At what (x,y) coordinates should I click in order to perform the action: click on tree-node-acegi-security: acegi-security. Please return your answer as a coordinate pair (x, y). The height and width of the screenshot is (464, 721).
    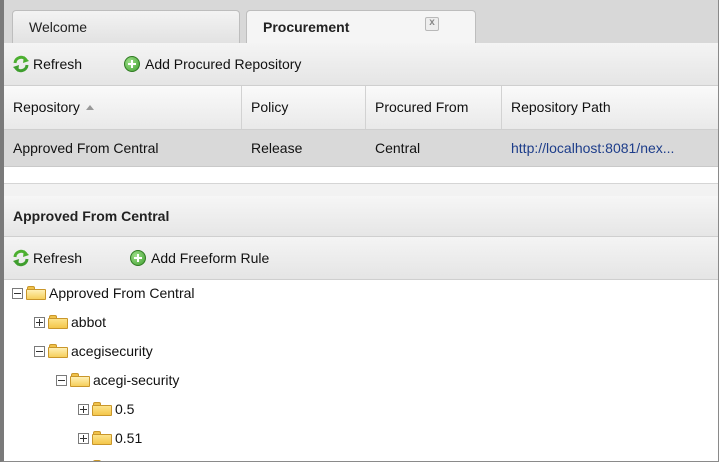
    Looking at the image, I should click on (117, 380).